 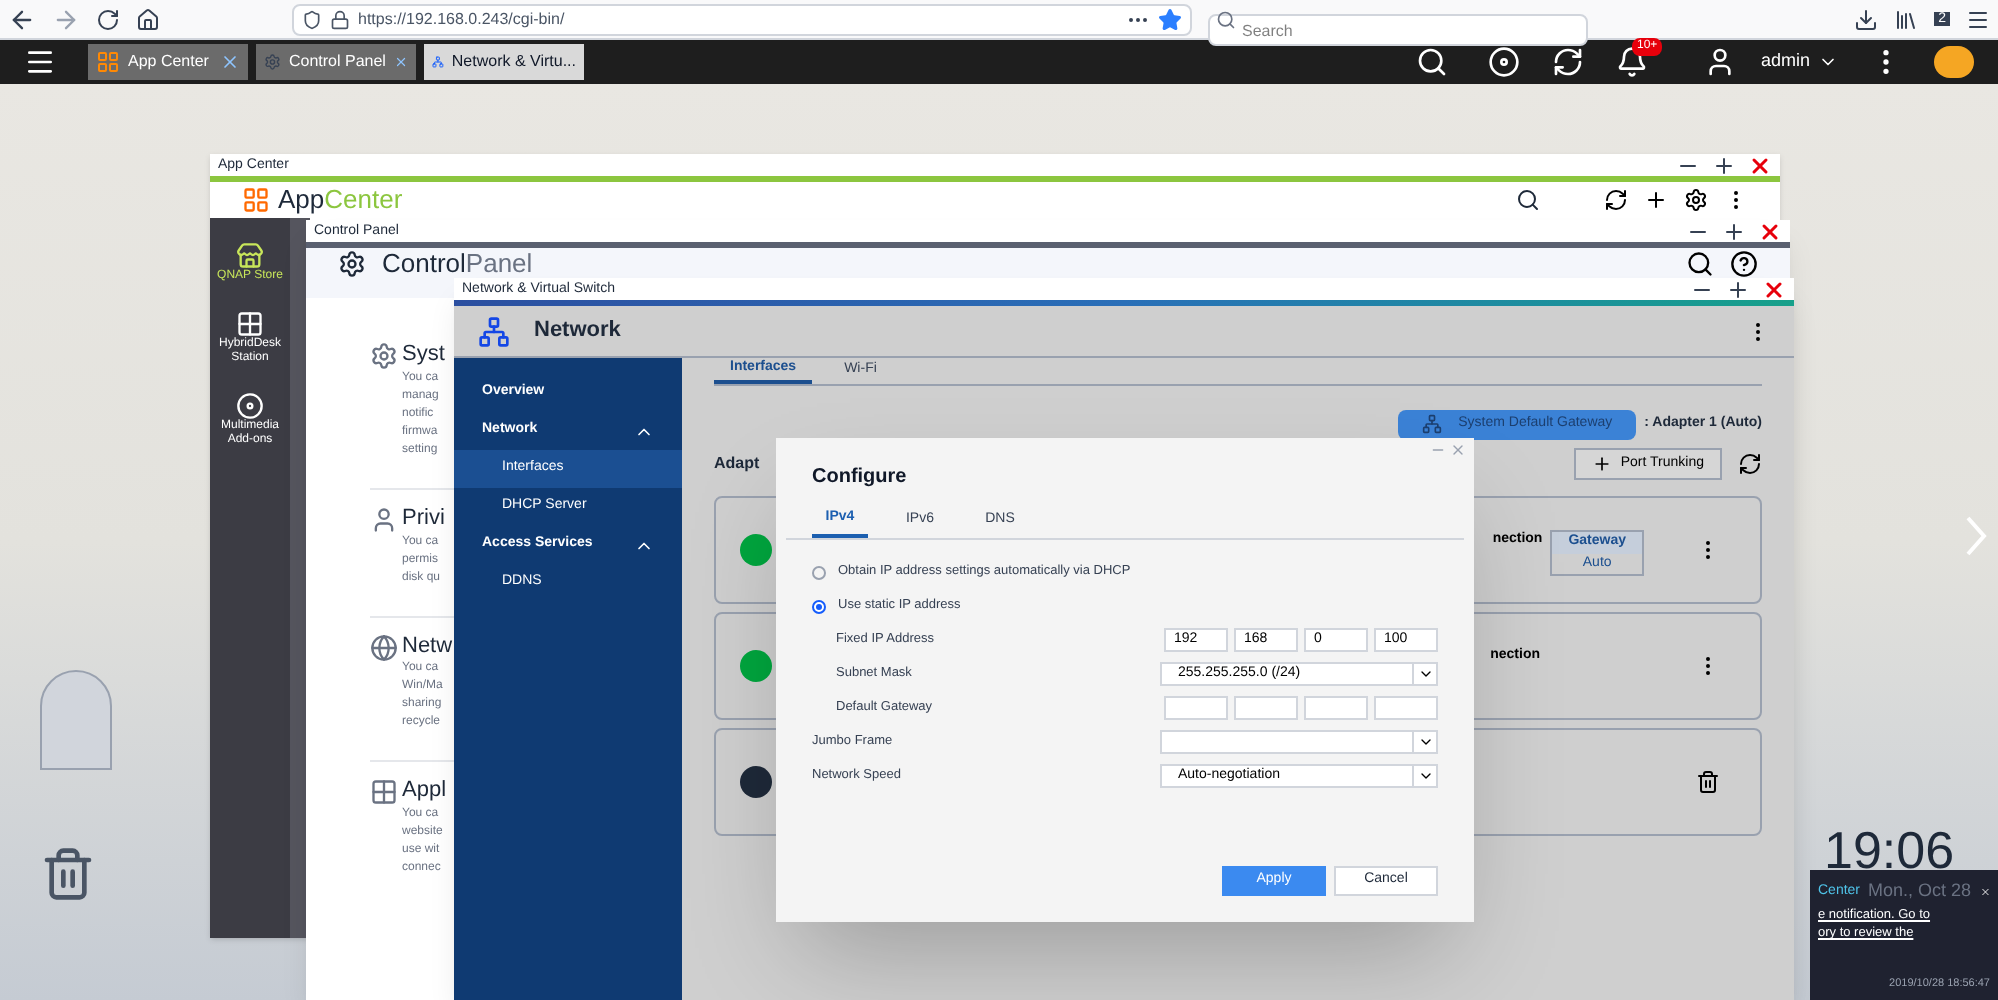 What do you see at coordinates (336, 62) in the screenshot?
I see `taskbar-tab: Control Panel` at bounding box center [336, 62].